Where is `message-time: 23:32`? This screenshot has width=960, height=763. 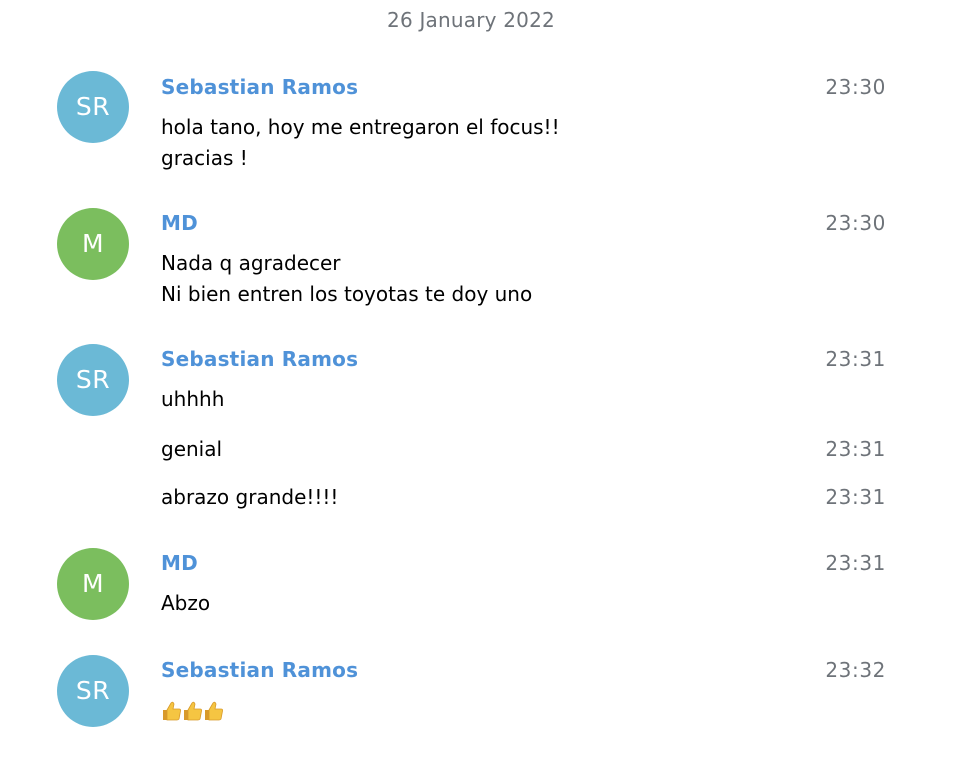 message-time: 23:32 is located at coordinates (855, 670).